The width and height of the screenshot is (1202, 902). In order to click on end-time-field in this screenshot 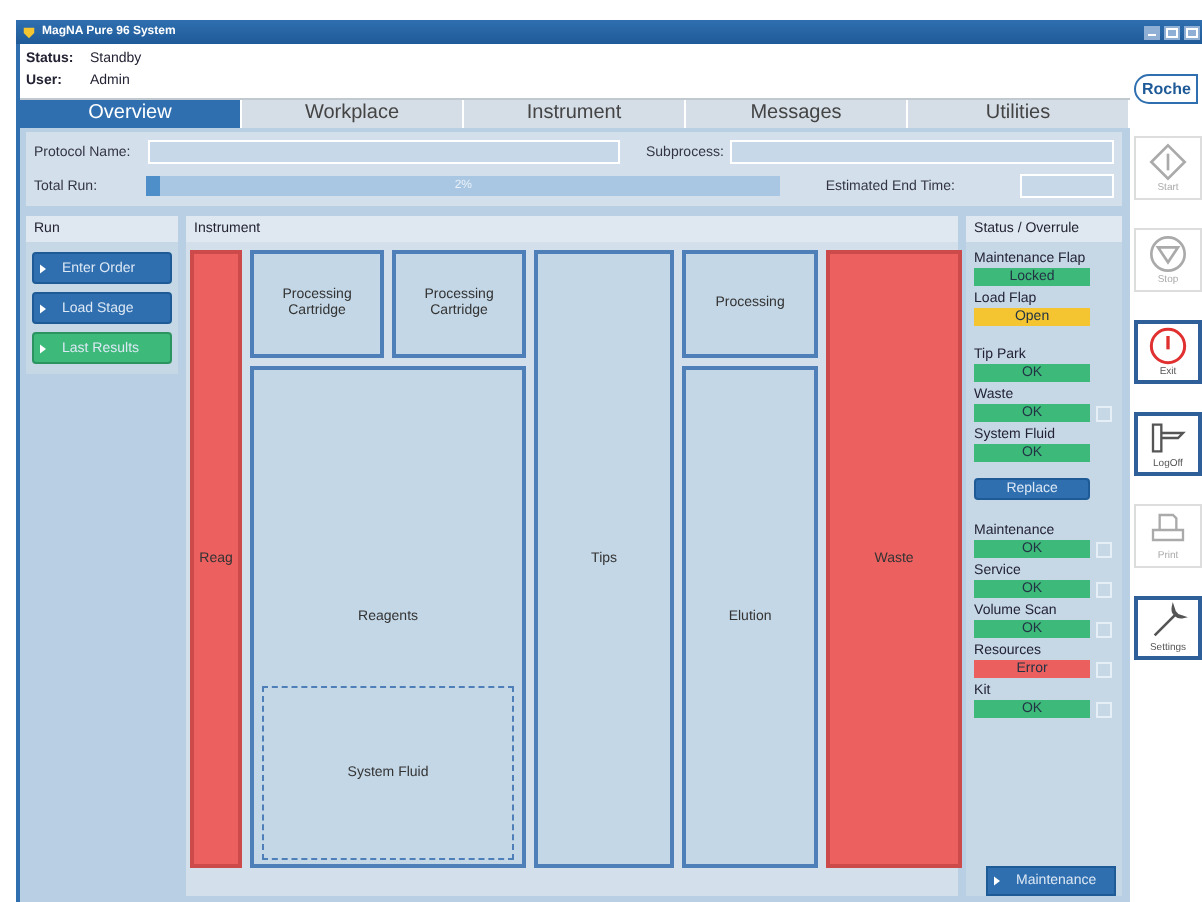, I will do `click(1067, 186)`.